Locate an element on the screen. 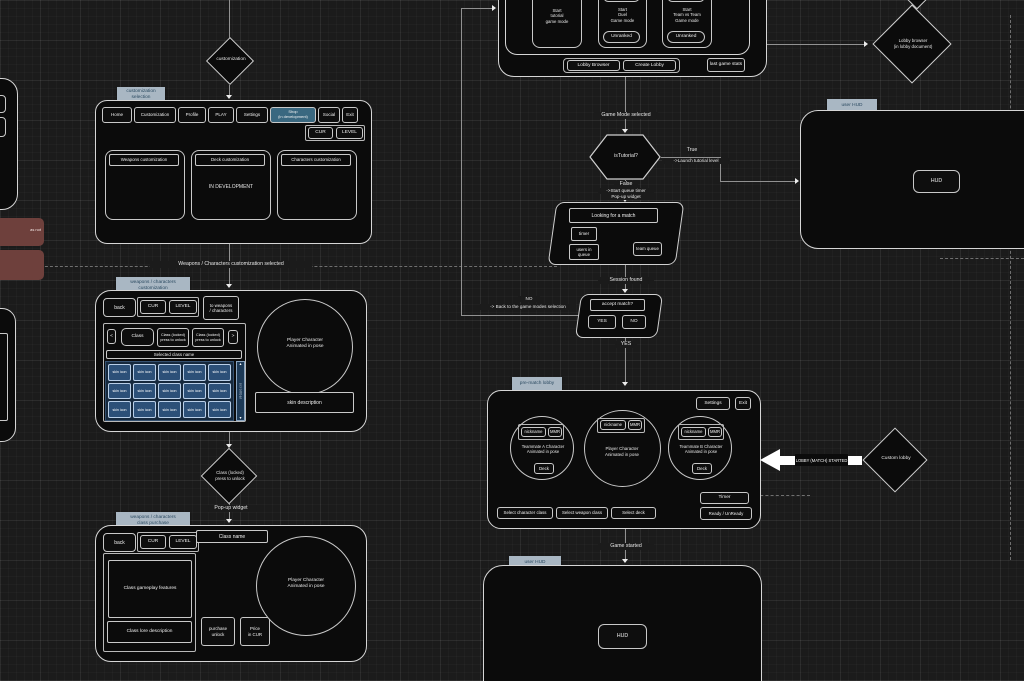 This screenshot has width=1024, height=681. top-hud-panel is located at coordinates (912, 179).